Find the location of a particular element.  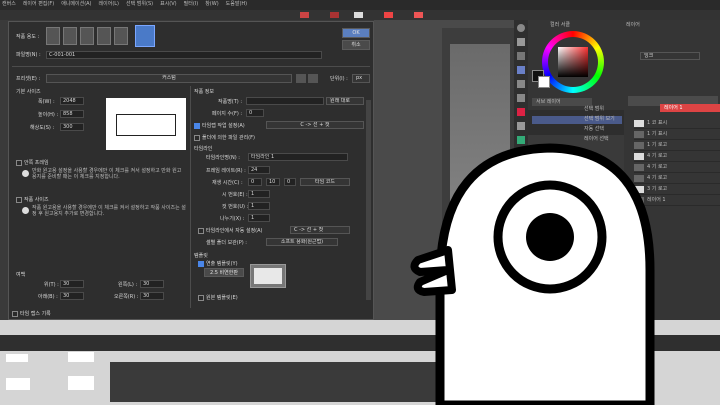

menu-item: 애니메이션(A) is located at coordinates (76, 5).